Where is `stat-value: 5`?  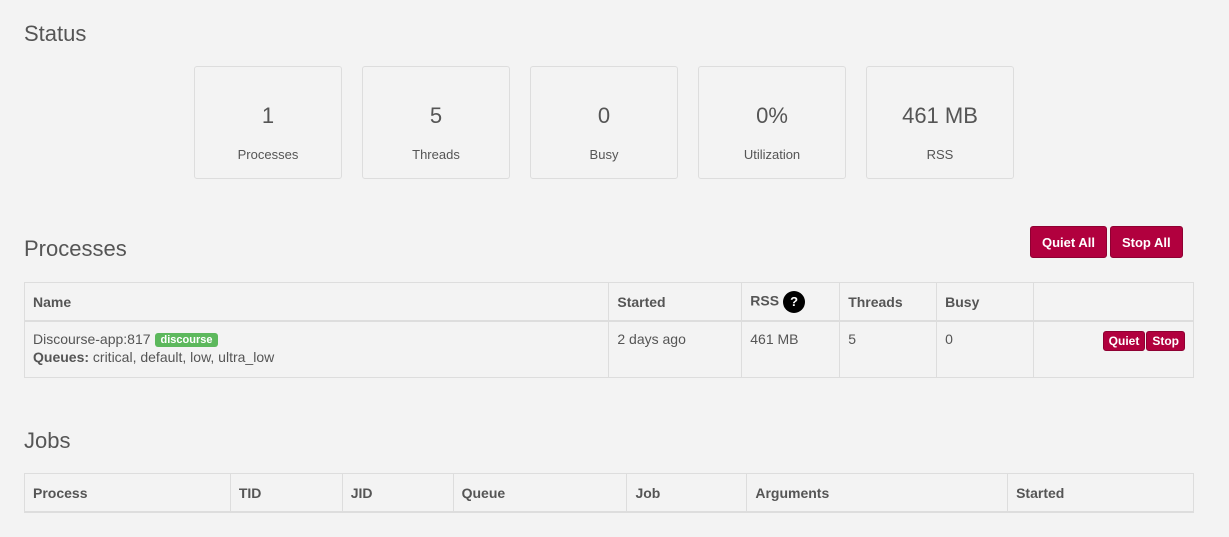 stat-value: 5 is located at coordinates (436, 115).